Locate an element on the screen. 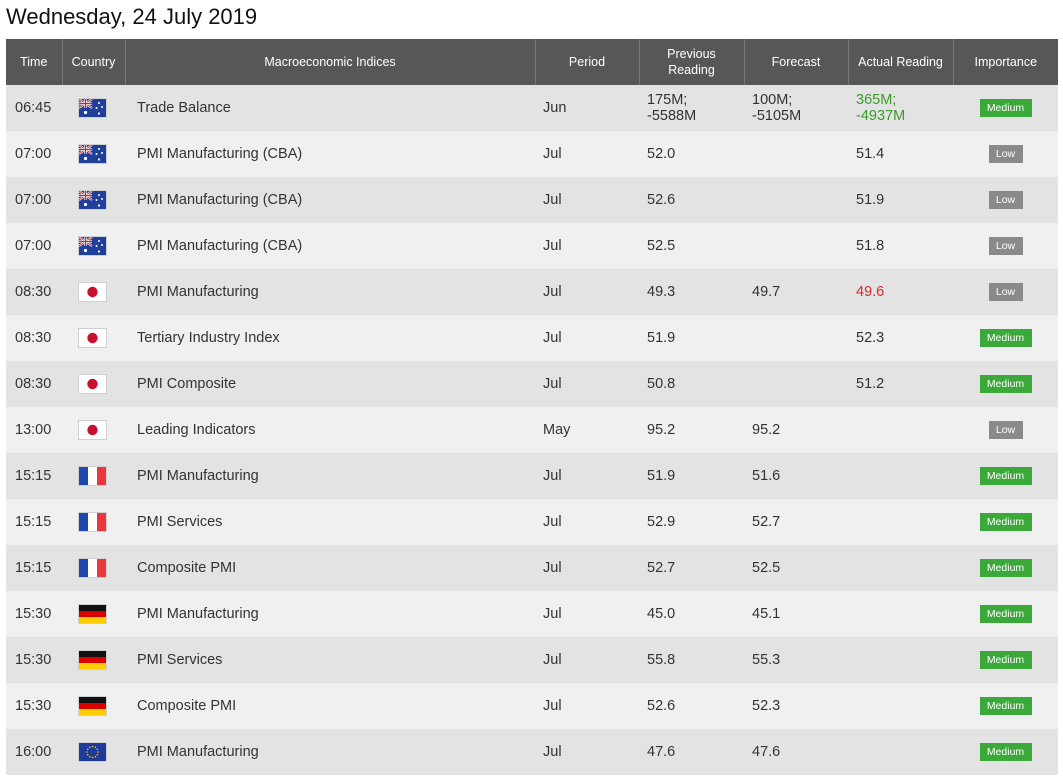  germany-flag-icon is located at coordinates (92, 706).